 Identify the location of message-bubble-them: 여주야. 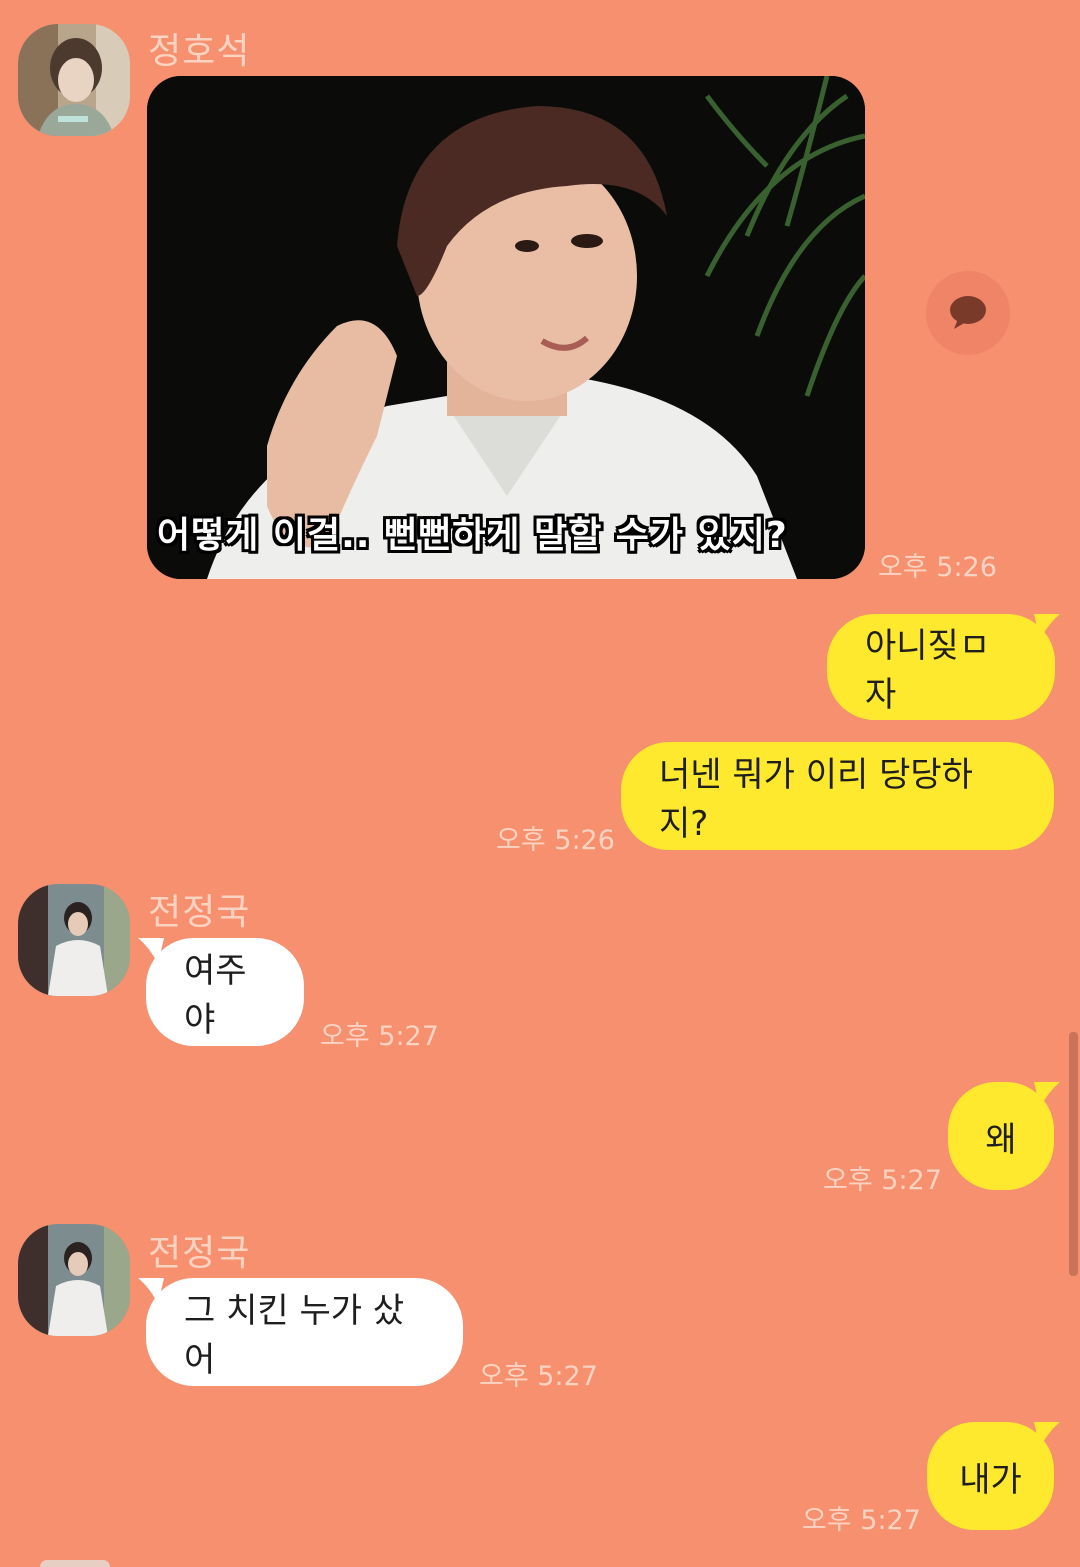
(225, 992).